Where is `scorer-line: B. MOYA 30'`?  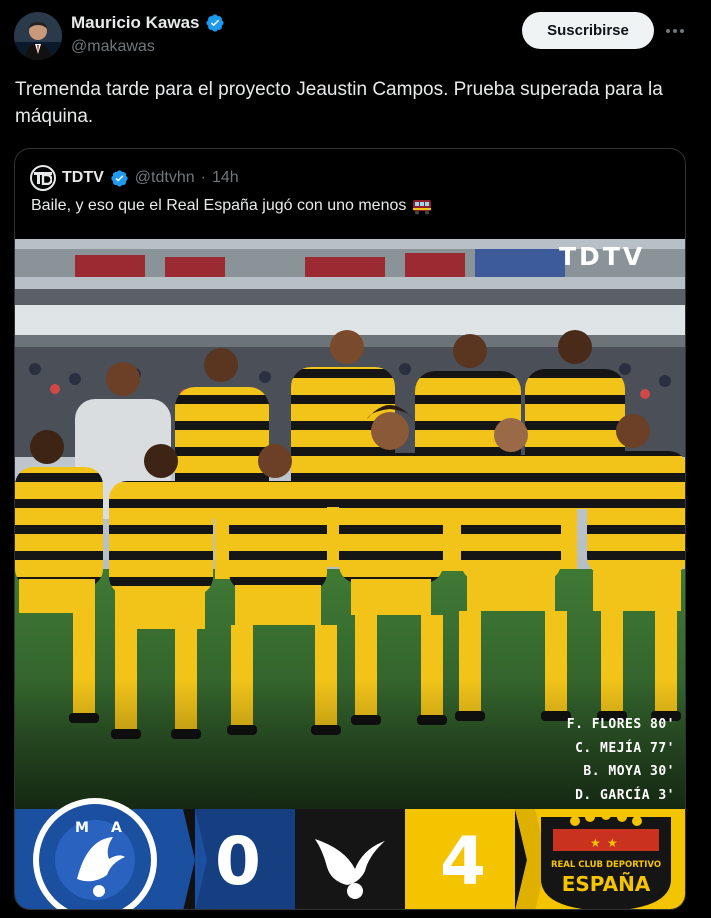
scorer-line: B. MOYA 30' is located at coordinates (629, 771).